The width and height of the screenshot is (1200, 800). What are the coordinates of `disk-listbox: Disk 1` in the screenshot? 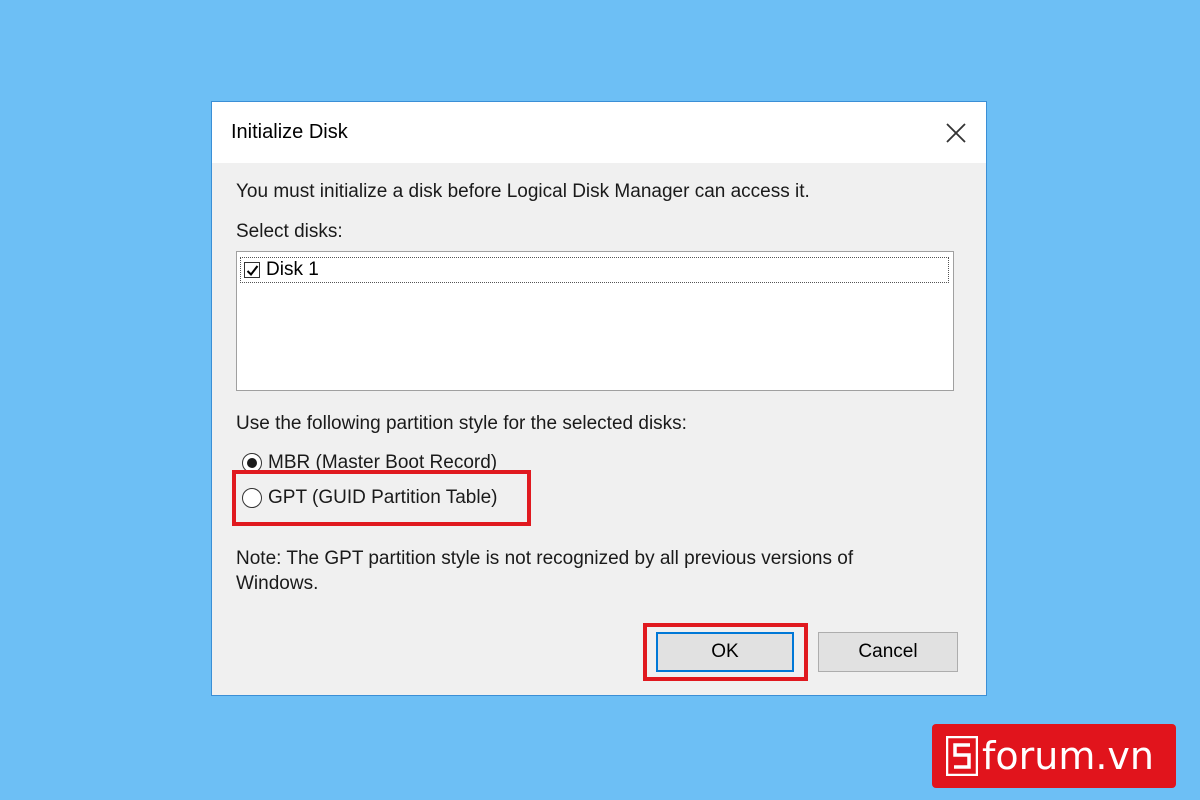 It's located at (595, 321).